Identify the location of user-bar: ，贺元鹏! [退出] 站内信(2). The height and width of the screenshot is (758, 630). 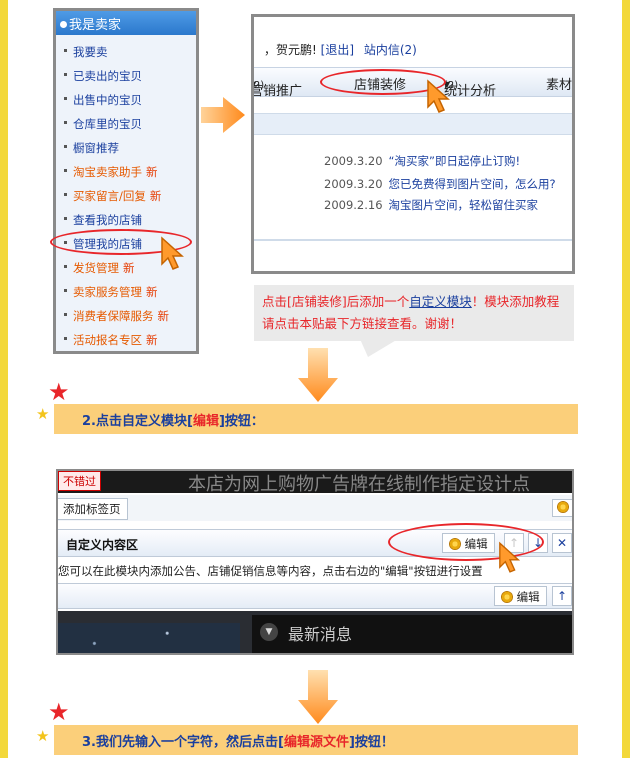
(340, 49).